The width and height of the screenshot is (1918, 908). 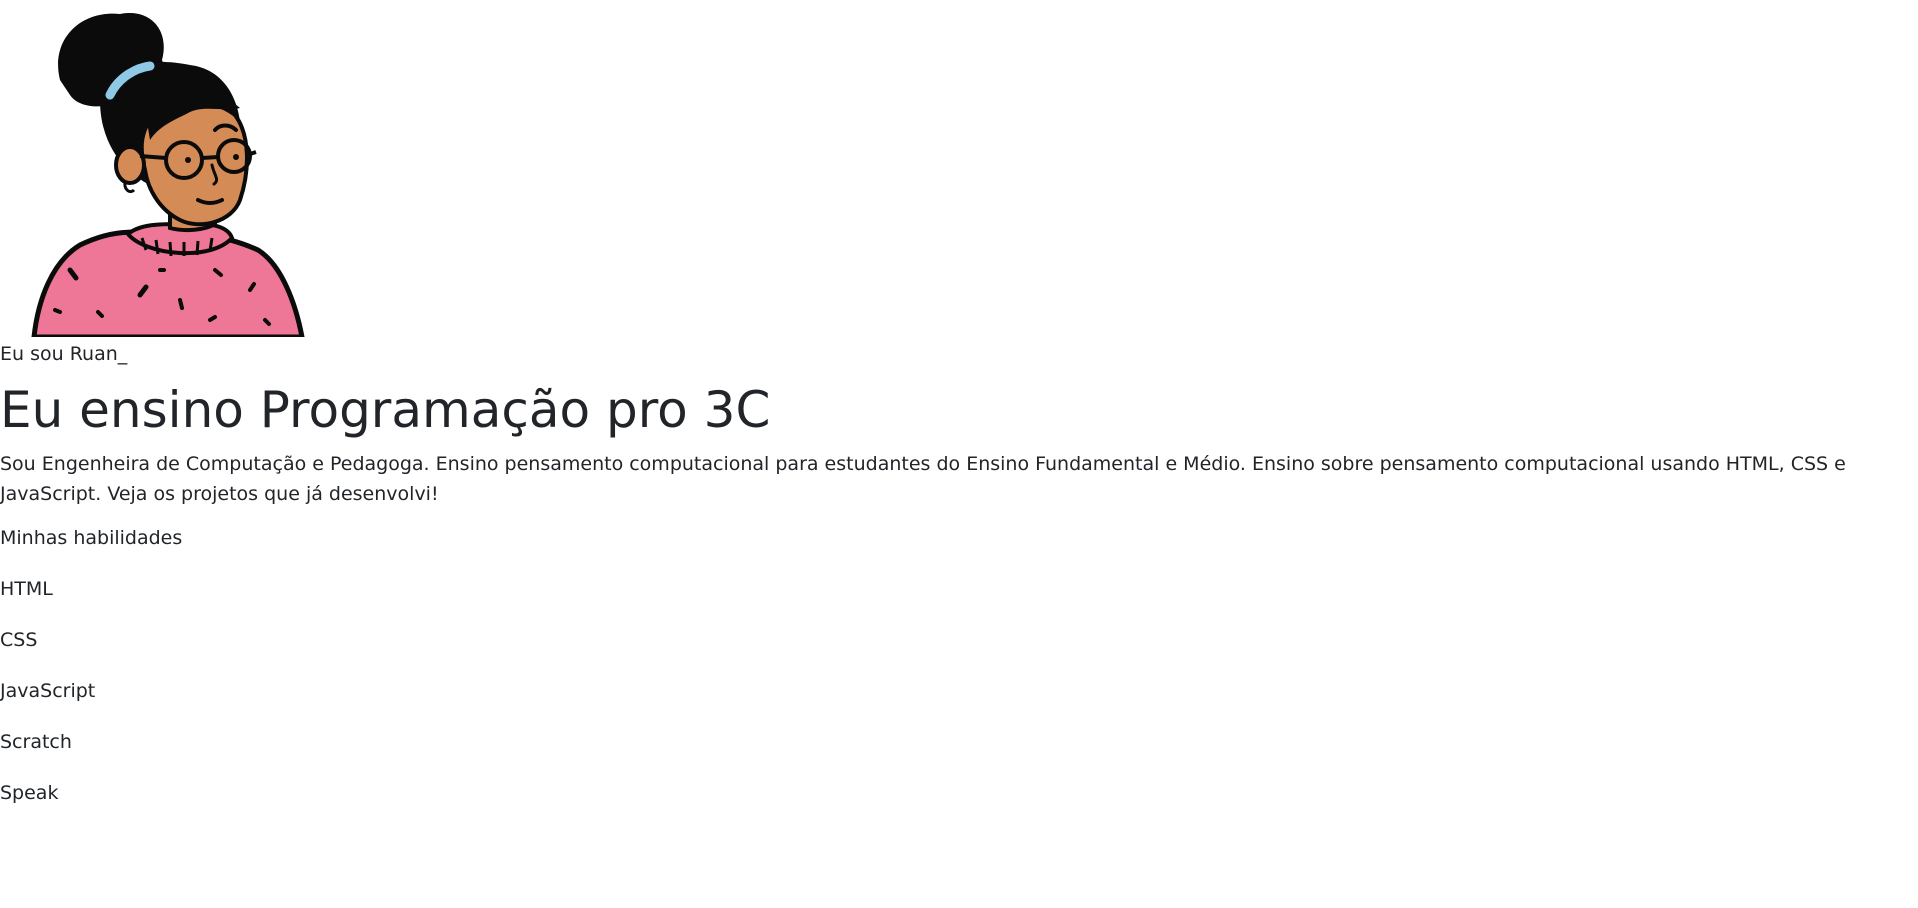 What do you see at coordinates (168, 175) in the screenshot?
I see `avatar-illustration` at bounding box center [168, 175].